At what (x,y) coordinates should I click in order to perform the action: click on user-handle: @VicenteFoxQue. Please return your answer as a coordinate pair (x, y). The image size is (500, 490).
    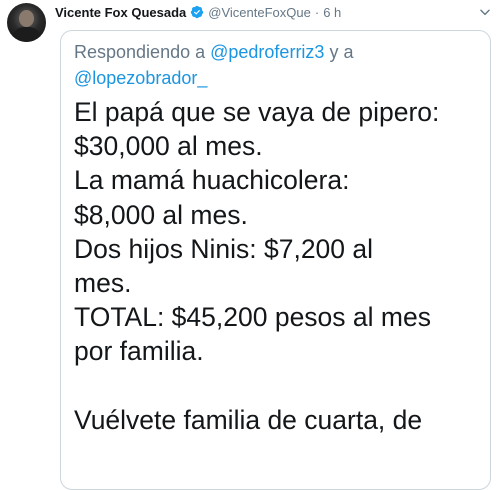
    Looking at the image, I should click on (259, 12).